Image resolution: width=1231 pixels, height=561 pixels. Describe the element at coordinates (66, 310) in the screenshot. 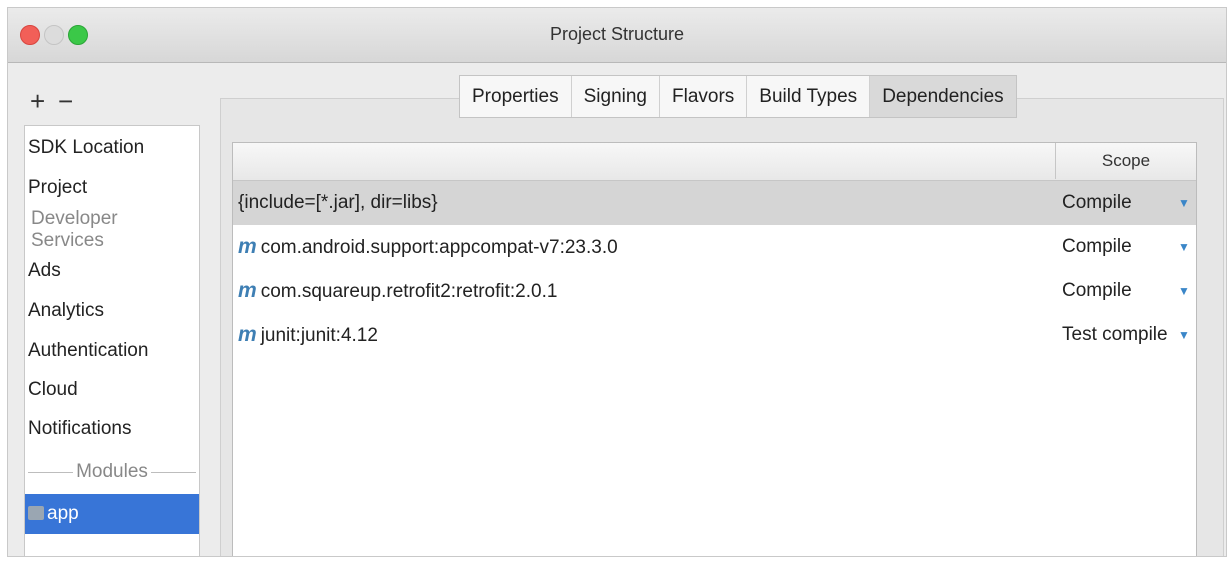

I see `sidebar-item-label: Analytics` at that location.